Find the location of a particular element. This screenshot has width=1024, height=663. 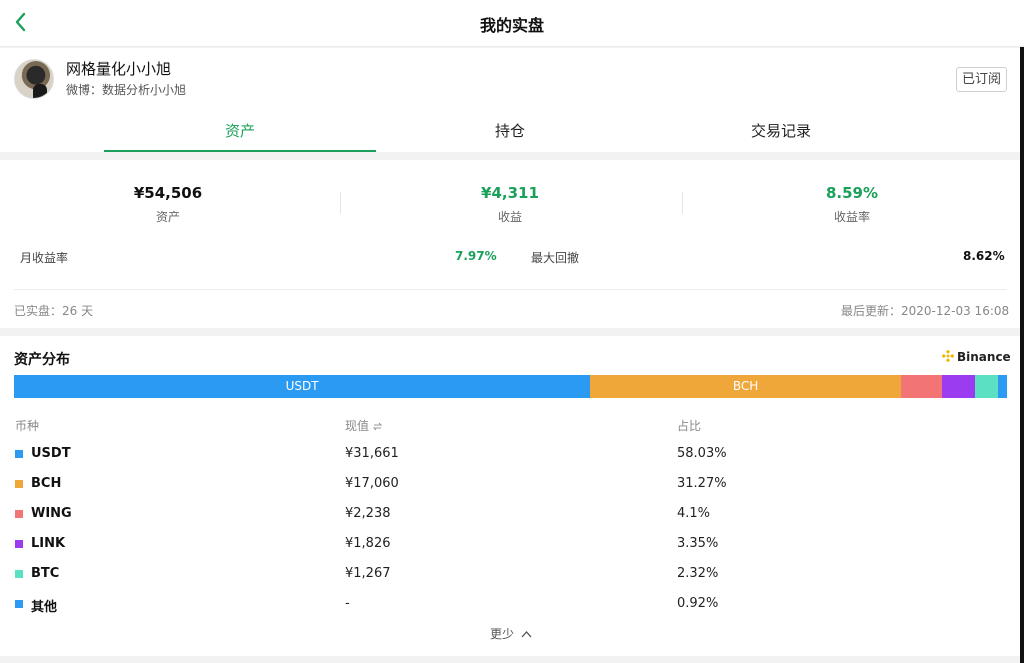

column-header-value: 现值 is located at coordinates (364, 425).